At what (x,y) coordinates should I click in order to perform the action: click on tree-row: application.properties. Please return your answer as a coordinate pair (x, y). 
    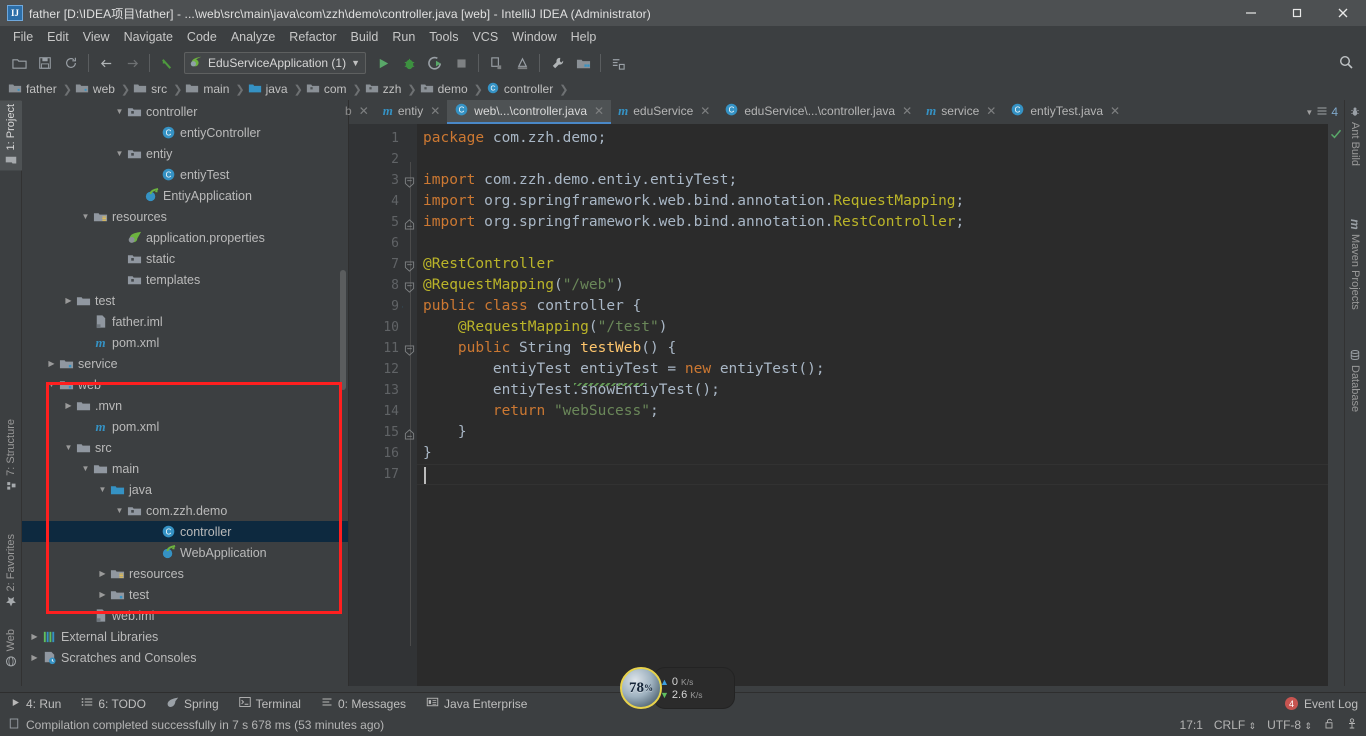
    Looking at the image, I should click on (185, 237).